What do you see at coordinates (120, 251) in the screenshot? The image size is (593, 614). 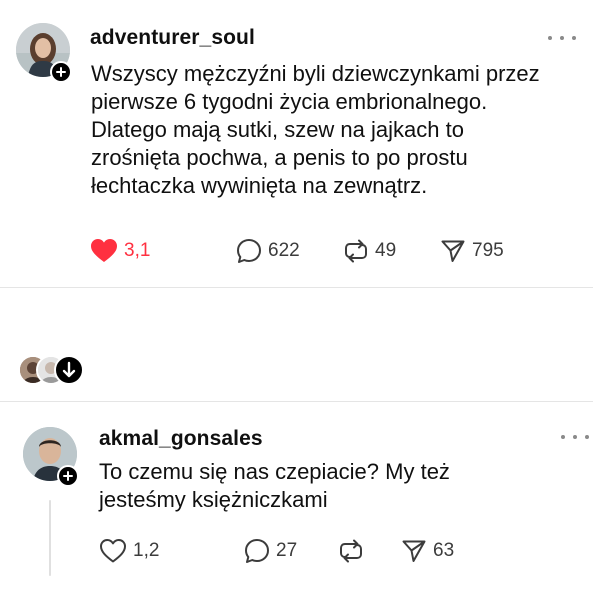 I see `like-button: 3,1` at bounding box center [120, 251].